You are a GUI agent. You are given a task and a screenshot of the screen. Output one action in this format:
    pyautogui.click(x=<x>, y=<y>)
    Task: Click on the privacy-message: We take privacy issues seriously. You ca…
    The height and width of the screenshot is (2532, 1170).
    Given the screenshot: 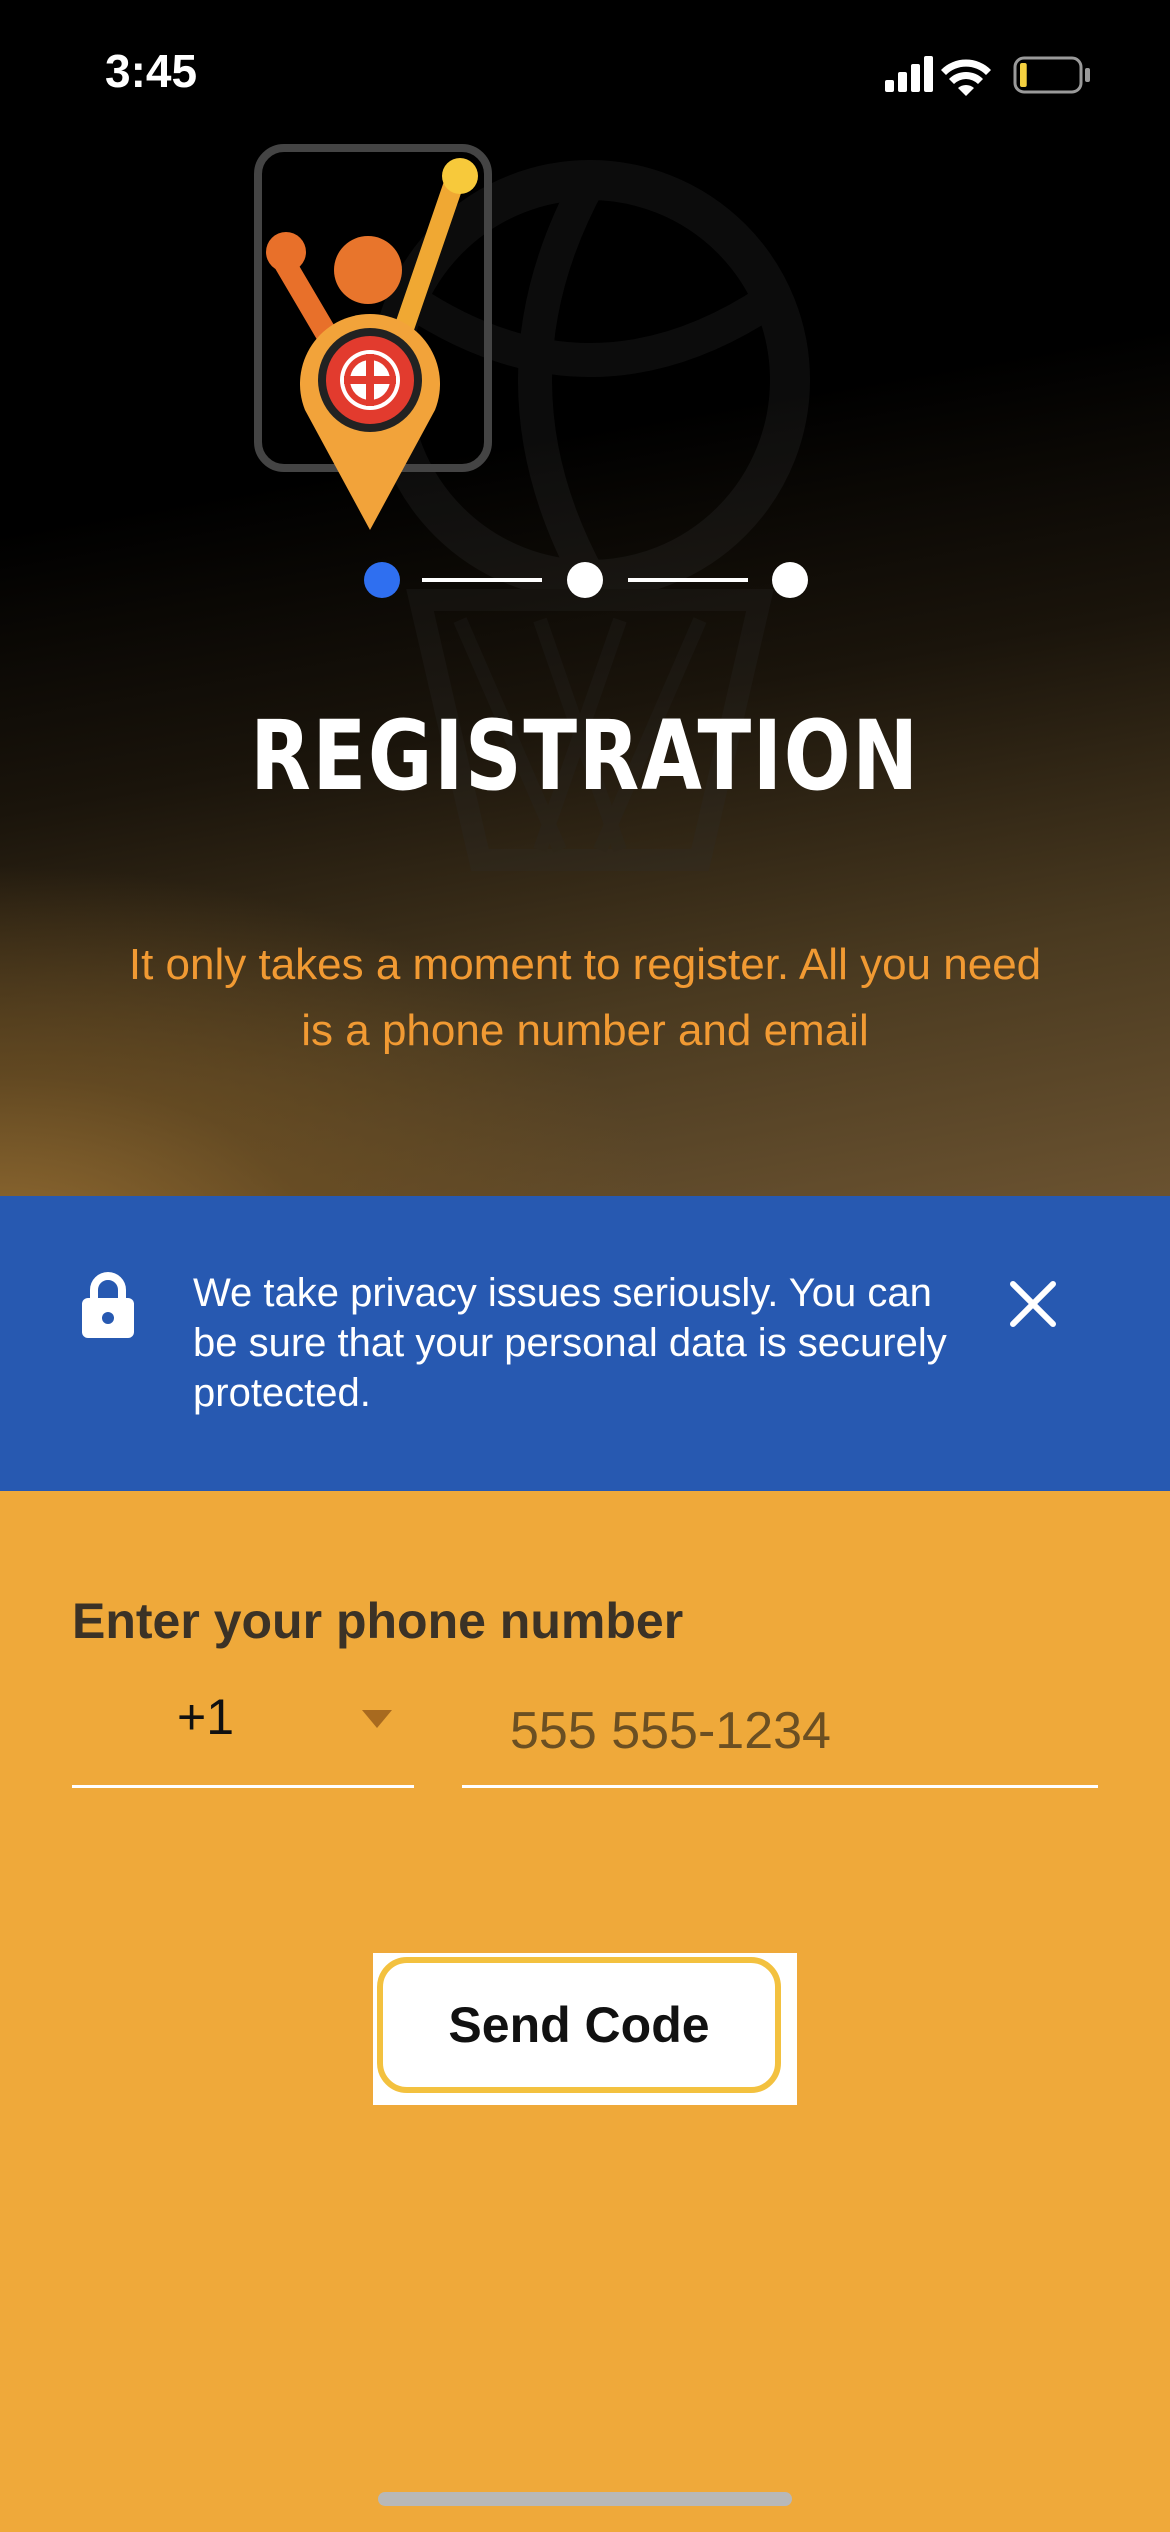 What is the action you would take?
    pyautogui.click(x=570, y=1343)
    